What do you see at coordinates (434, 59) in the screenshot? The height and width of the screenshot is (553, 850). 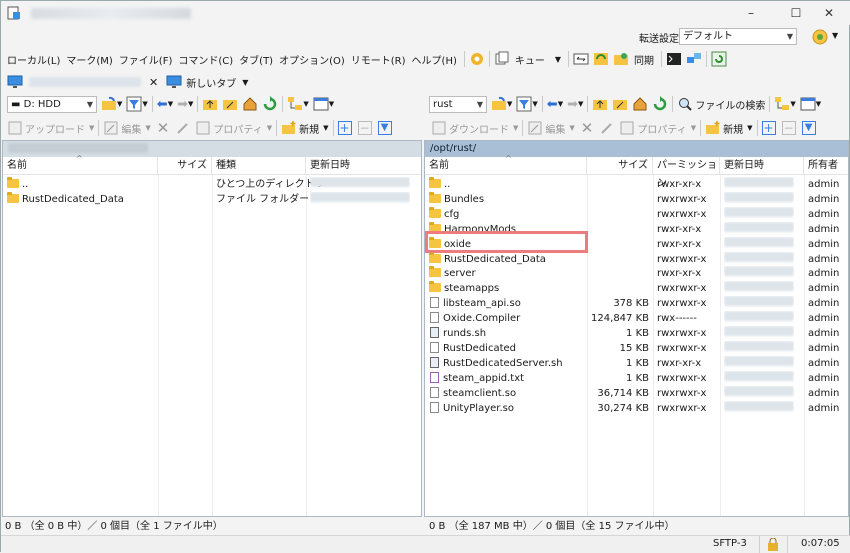 I see `menu-help: ヘルプ(H)` at bounding box center [434, 59].